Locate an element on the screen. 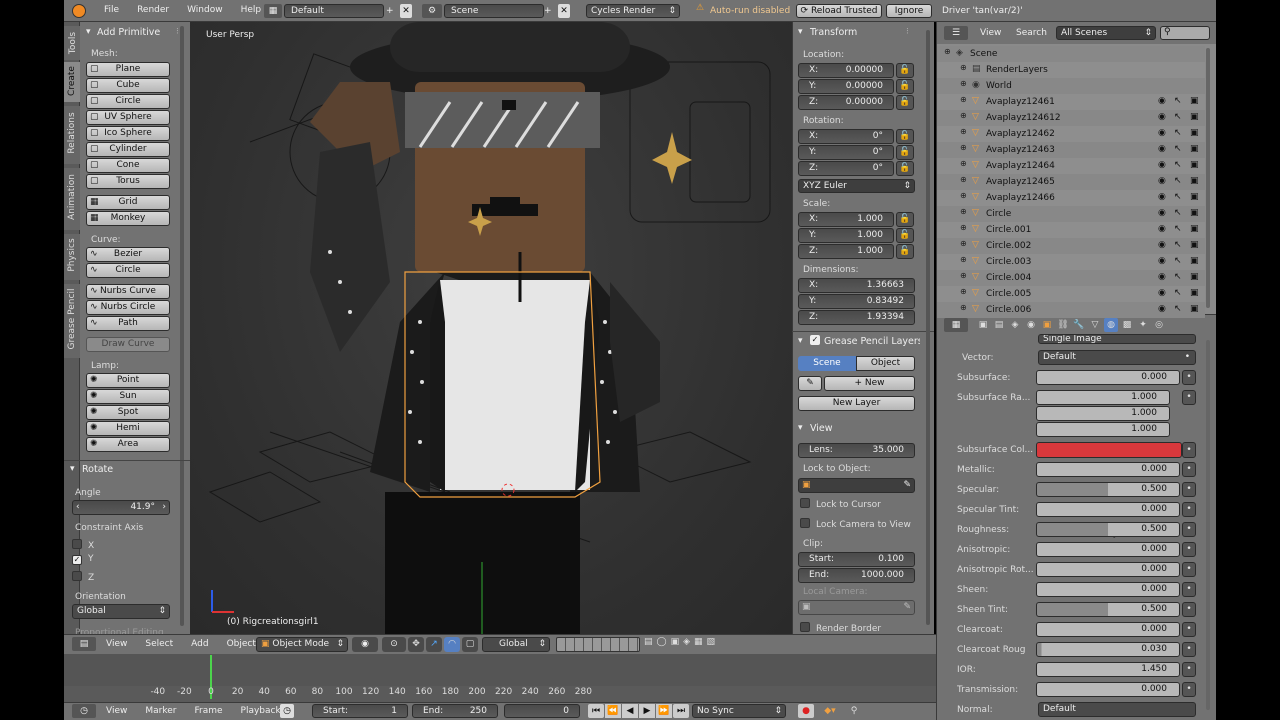  play-icon: ▶ is located at coordinates (647, 711).